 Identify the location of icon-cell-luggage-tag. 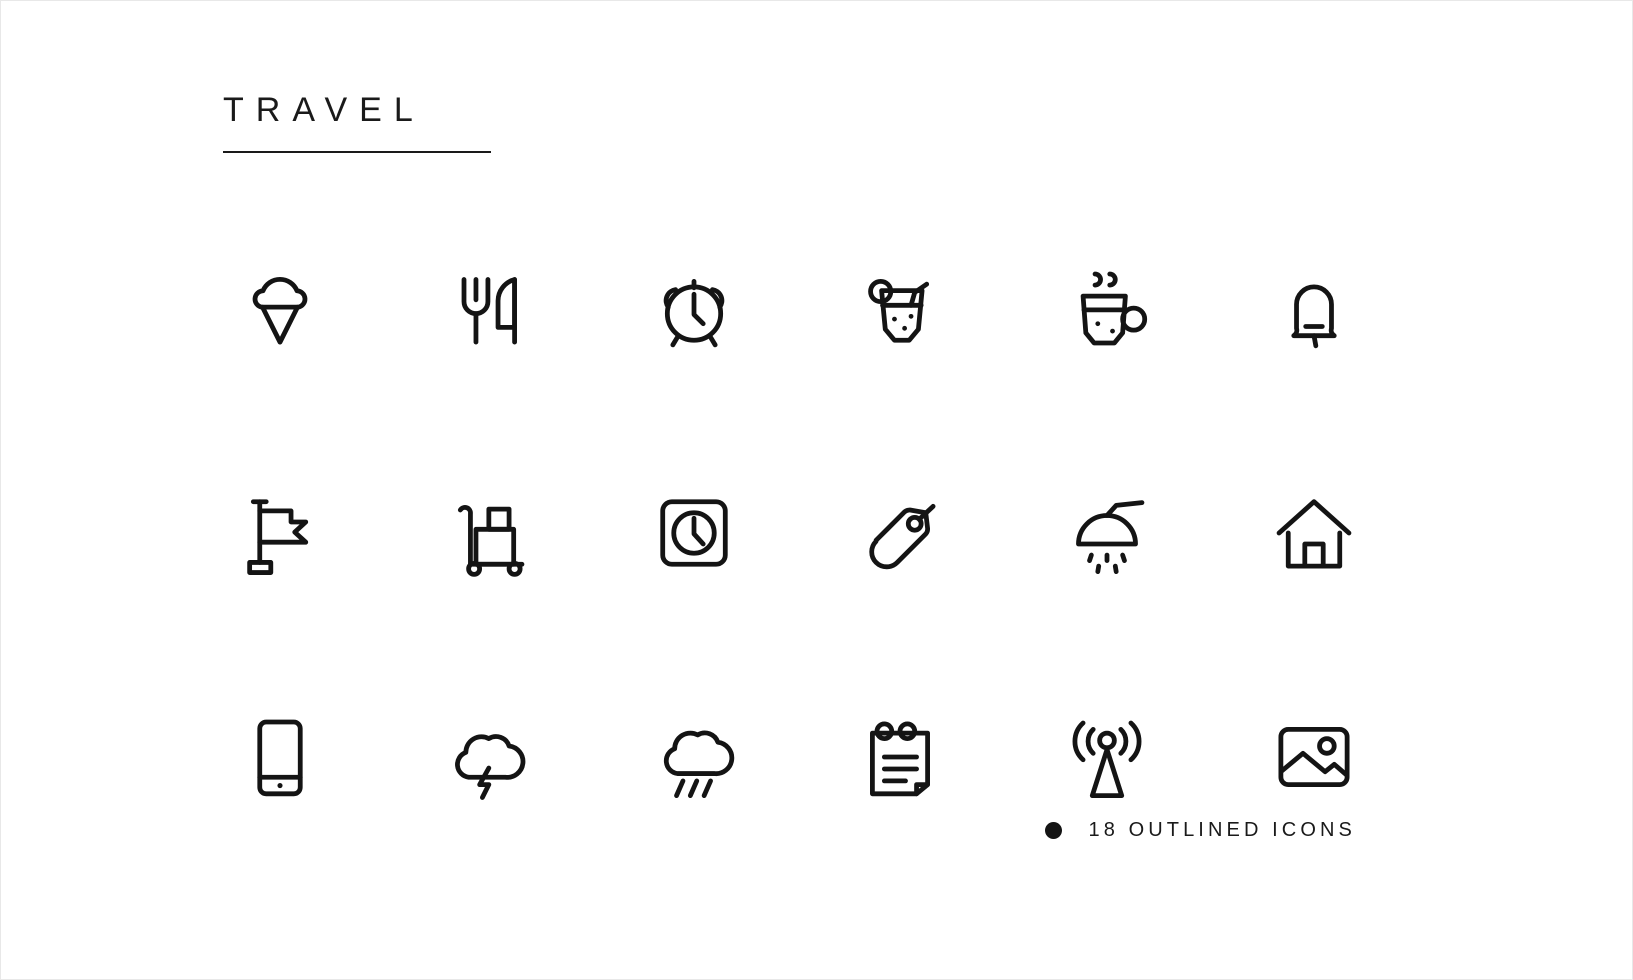
(900, 533).